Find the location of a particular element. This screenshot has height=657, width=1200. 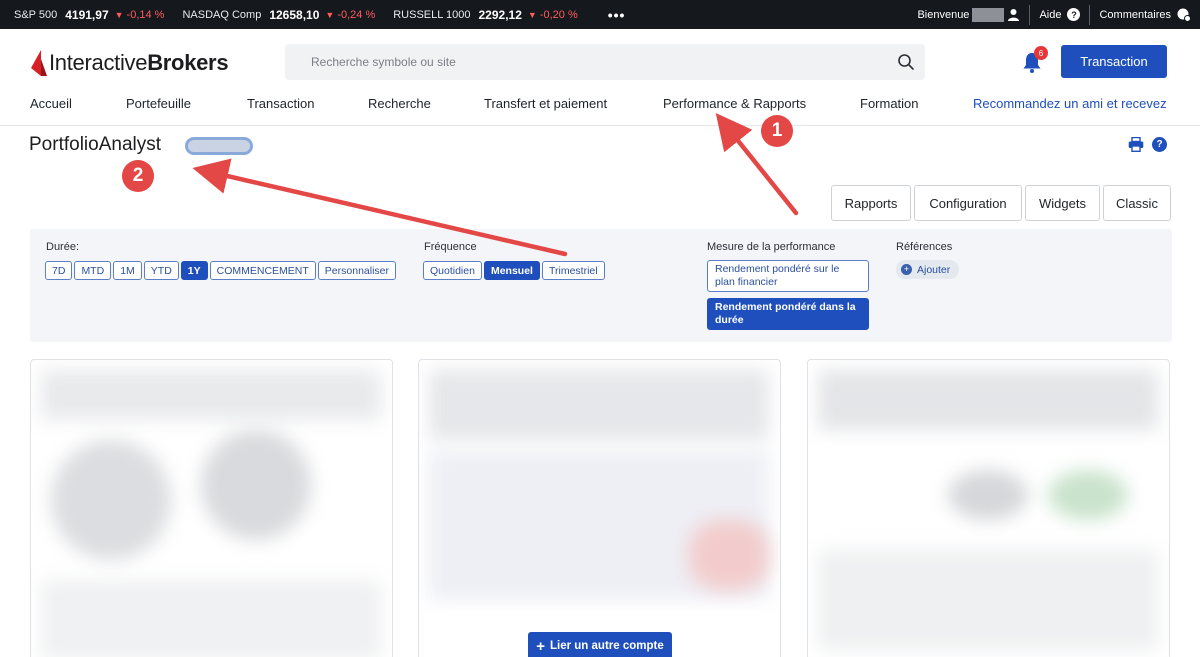

view-tabs: Rapports Configuration Widgets Classic is located at coordinates (1002, 203).